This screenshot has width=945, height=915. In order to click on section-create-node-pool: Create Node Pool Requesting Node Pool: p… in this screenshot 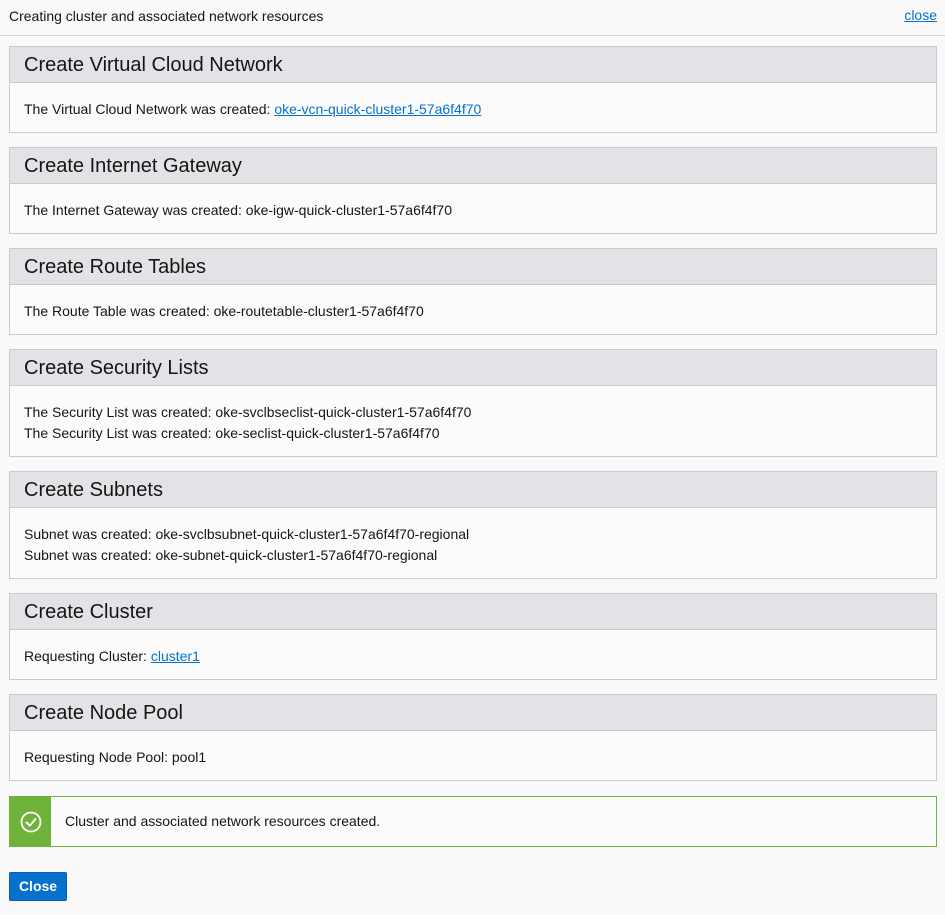, I will do `click(473, 737)`.